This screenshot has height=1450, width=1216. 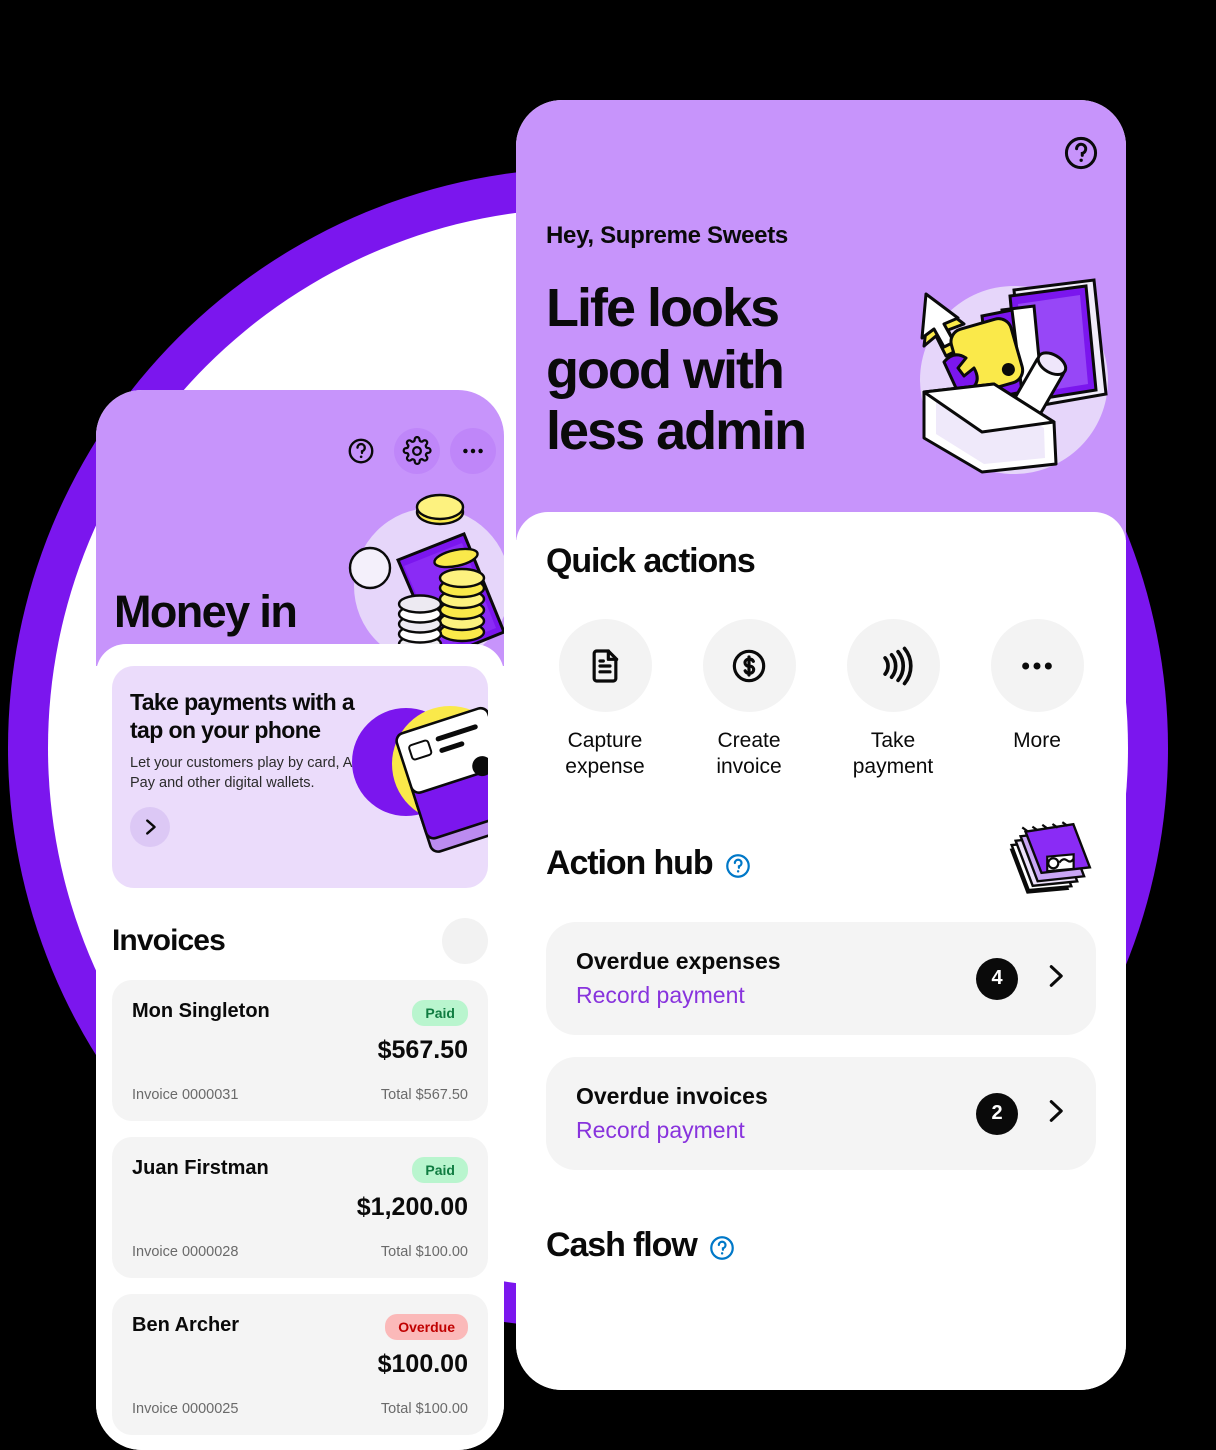 What do you see at coordinates (651, 561) in the screenshot?
I see `quick-actions-label: Quick actions` at bounding box center [651, 561].